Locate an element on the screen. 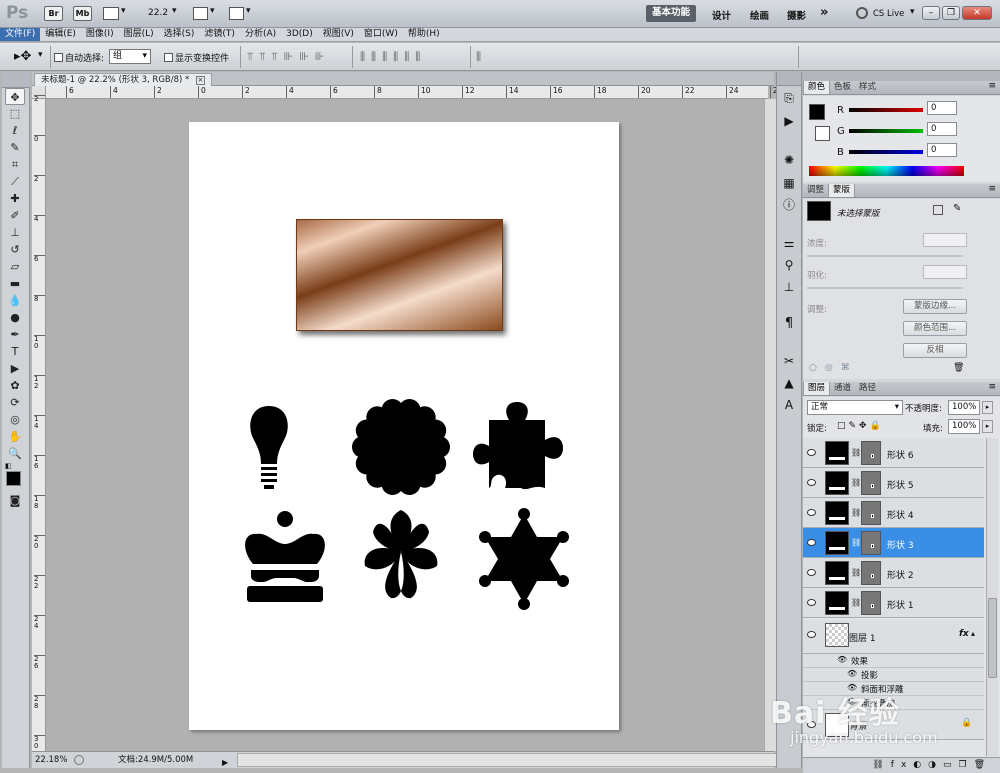 Image resolution: width=1000 pixels, height=773 pixels. fx-icon: fx is located at coordinates (964, 634).